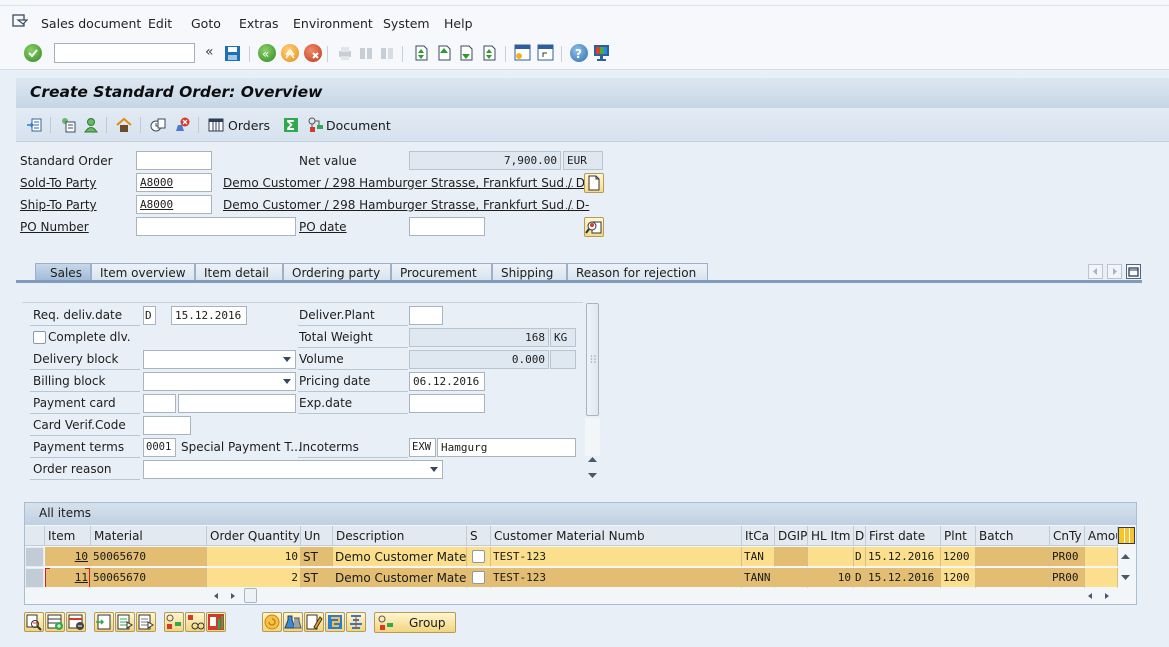  I want to click on table-row-2-batch, so click(1013, 578).